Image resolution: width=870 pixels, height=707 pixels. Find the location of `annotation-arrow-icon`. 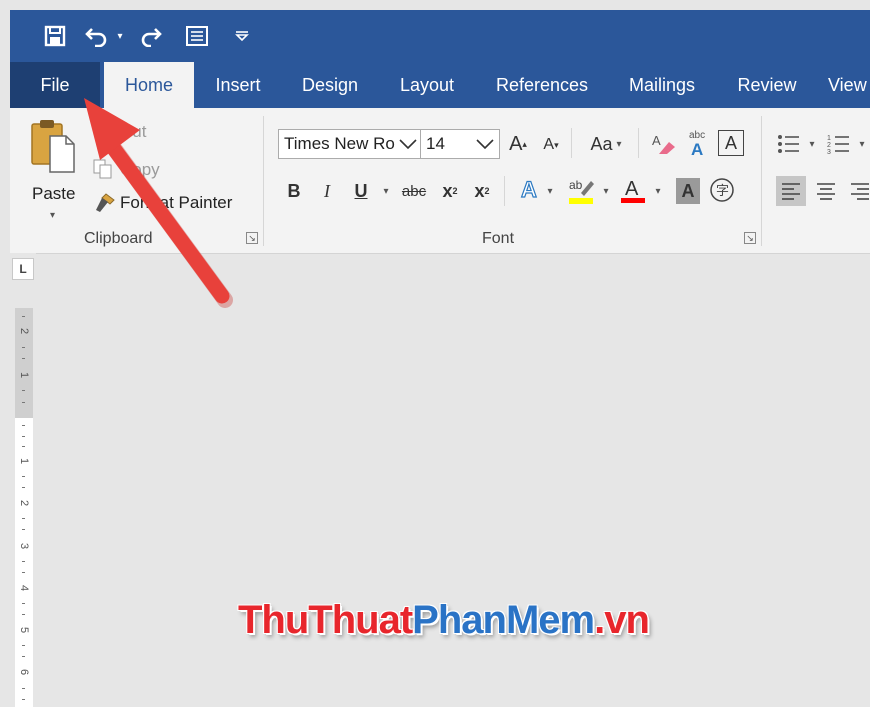

annotation-arrow-icon is located at coordinates (158, 203).